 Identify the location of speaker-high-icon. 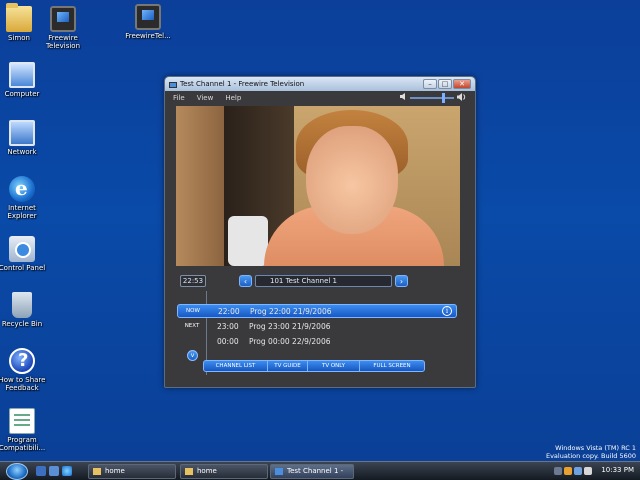
(462, 97).